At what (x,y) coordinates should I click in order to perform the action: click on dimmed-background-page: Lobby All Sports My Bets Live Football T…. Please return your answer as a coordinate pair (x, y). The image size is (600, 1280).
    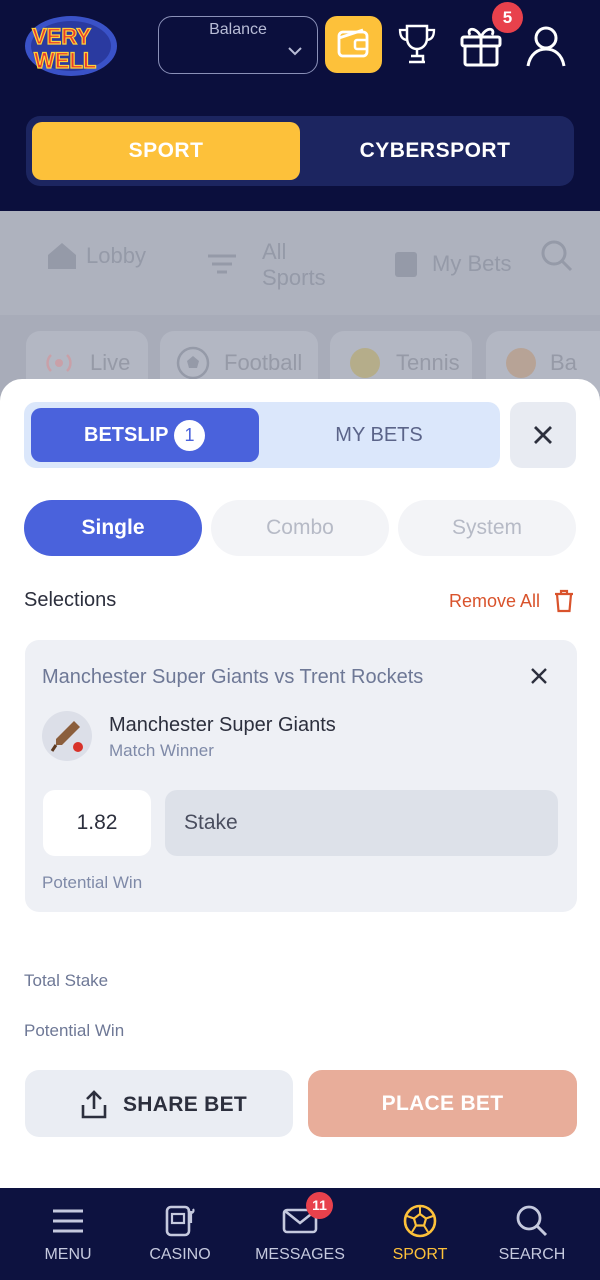
    Looking at the image, I should click on (300, 306).